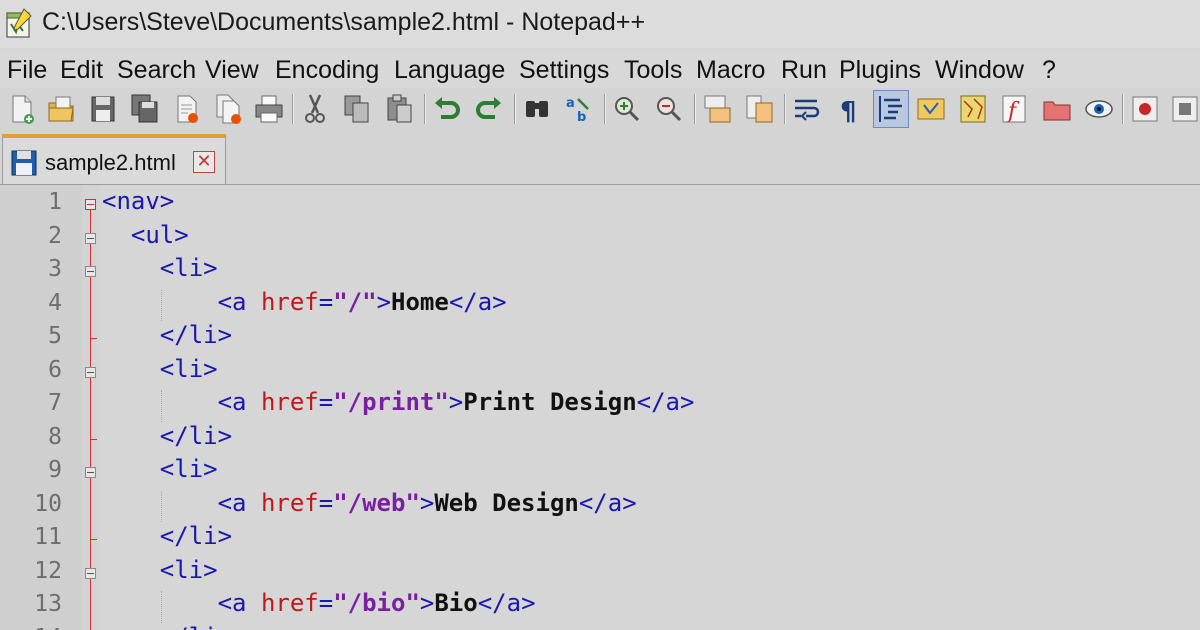 The width and height of the screenshot is (1200, 630). I want to click on paste-icon, so click(399, 109).